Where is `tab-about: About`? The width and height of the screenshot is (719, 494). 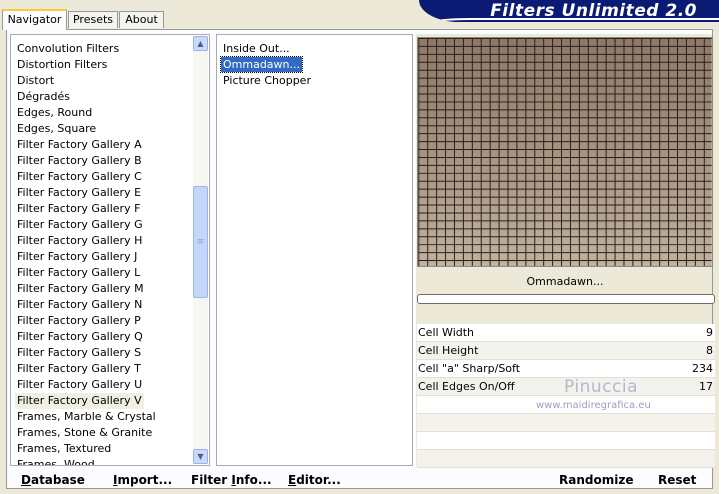 tab-about: About is located at coordinates (141, 19).